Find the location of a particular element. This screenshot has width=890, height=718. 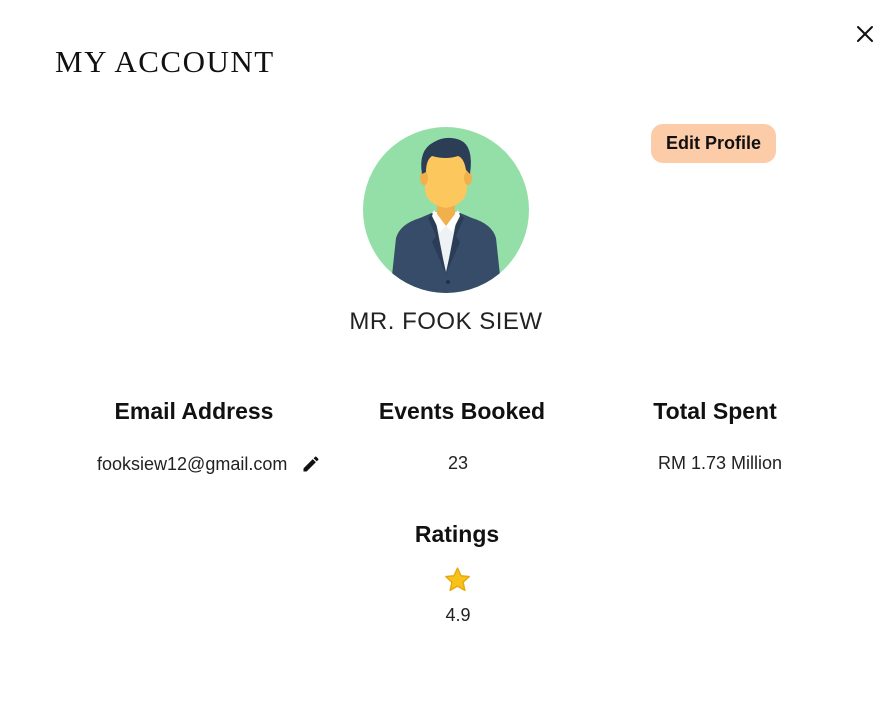

events-booked-value: 23 is located at coordinates (458, 463).